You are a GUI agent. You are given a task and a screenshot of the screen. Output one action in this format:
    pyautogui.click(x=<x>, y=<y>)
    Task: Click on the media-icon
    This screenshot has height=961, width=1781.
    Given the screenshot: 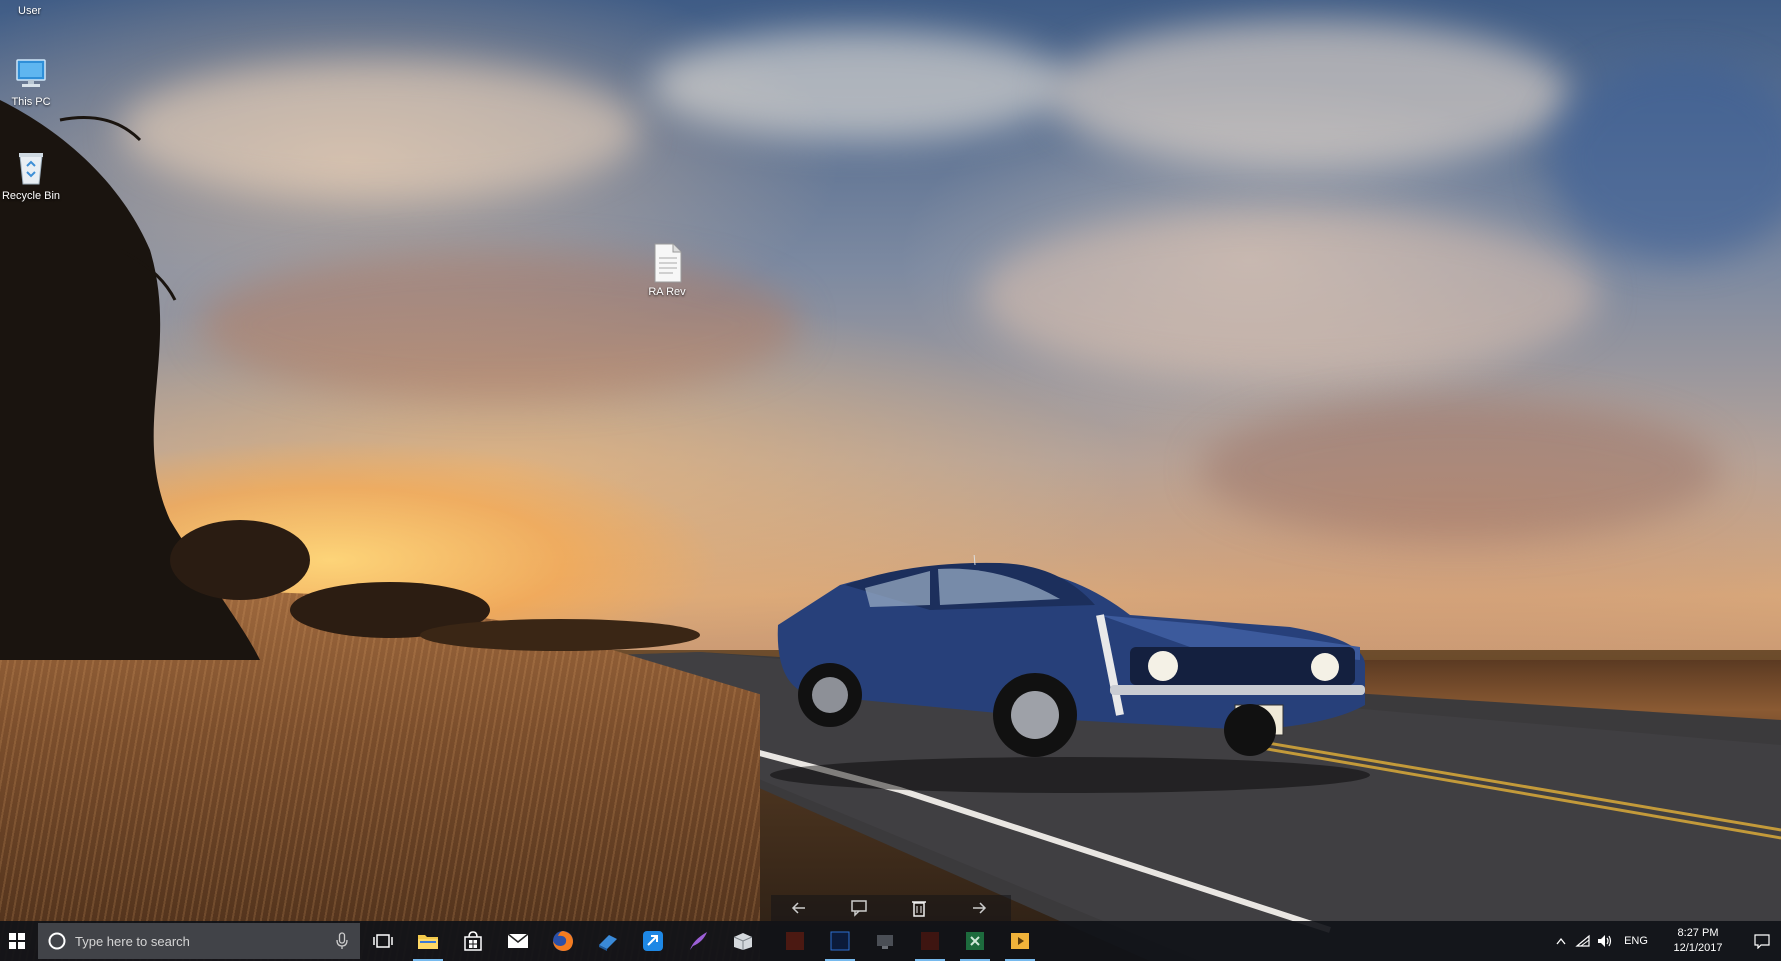 What is the action you would take?
    pyautogui.click(x=1020, y=941)
    